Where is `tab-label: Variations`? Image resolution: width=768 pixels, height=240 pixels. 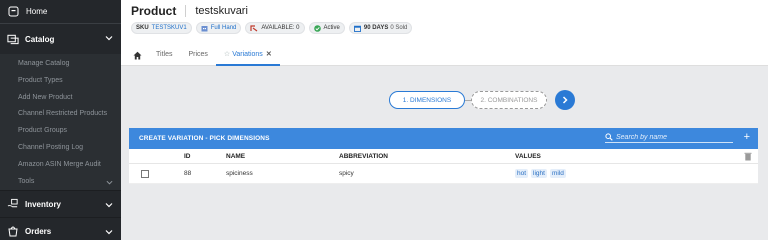
tab-label: Variations is located at coordinates (247, 54).